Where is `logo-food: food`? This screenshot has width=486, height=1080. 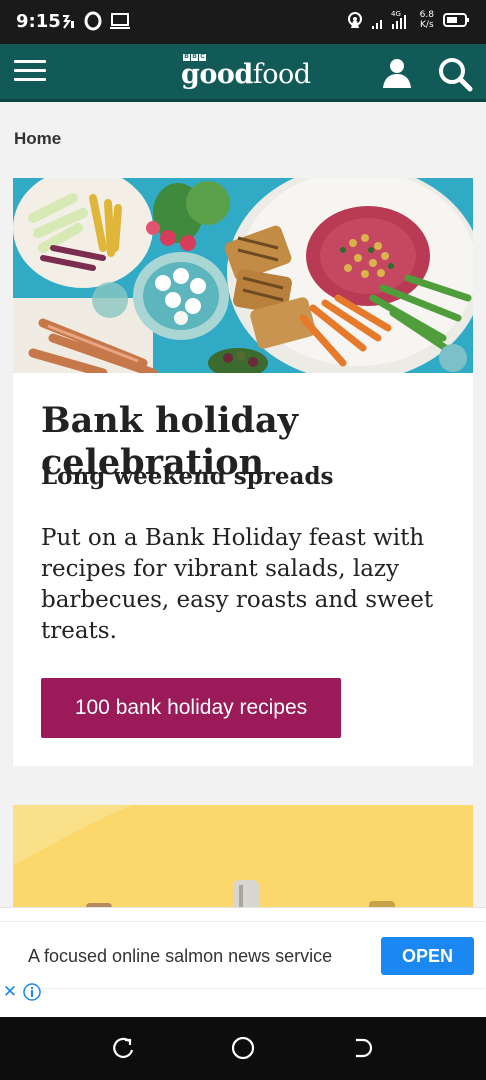
logo-food: food is located at coordinates (281, 74).